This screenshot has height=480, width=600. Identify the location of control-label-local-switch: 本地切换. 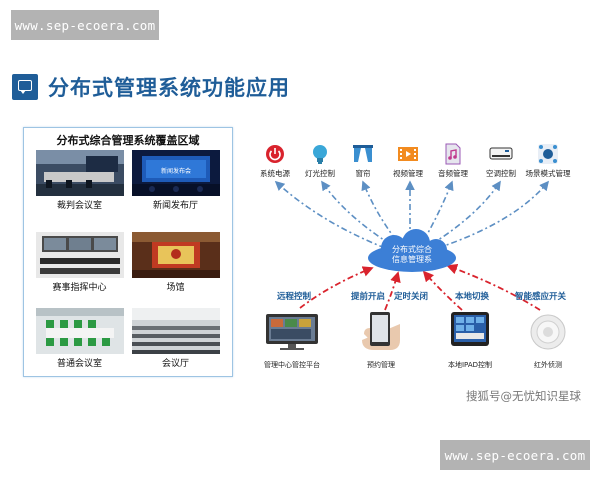
(472, 297).